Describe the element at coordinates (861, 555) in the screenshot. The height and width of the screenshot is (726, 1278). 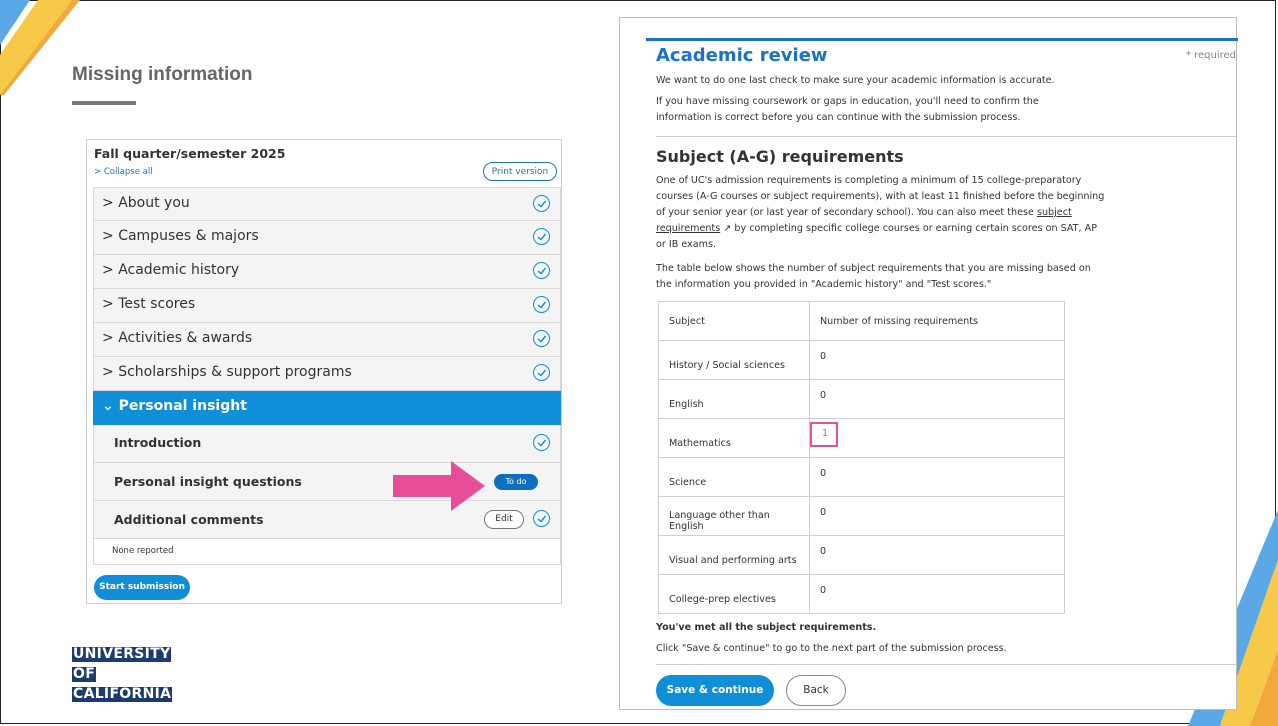
I see `table-row: Visual and performing arts 0` at that location.